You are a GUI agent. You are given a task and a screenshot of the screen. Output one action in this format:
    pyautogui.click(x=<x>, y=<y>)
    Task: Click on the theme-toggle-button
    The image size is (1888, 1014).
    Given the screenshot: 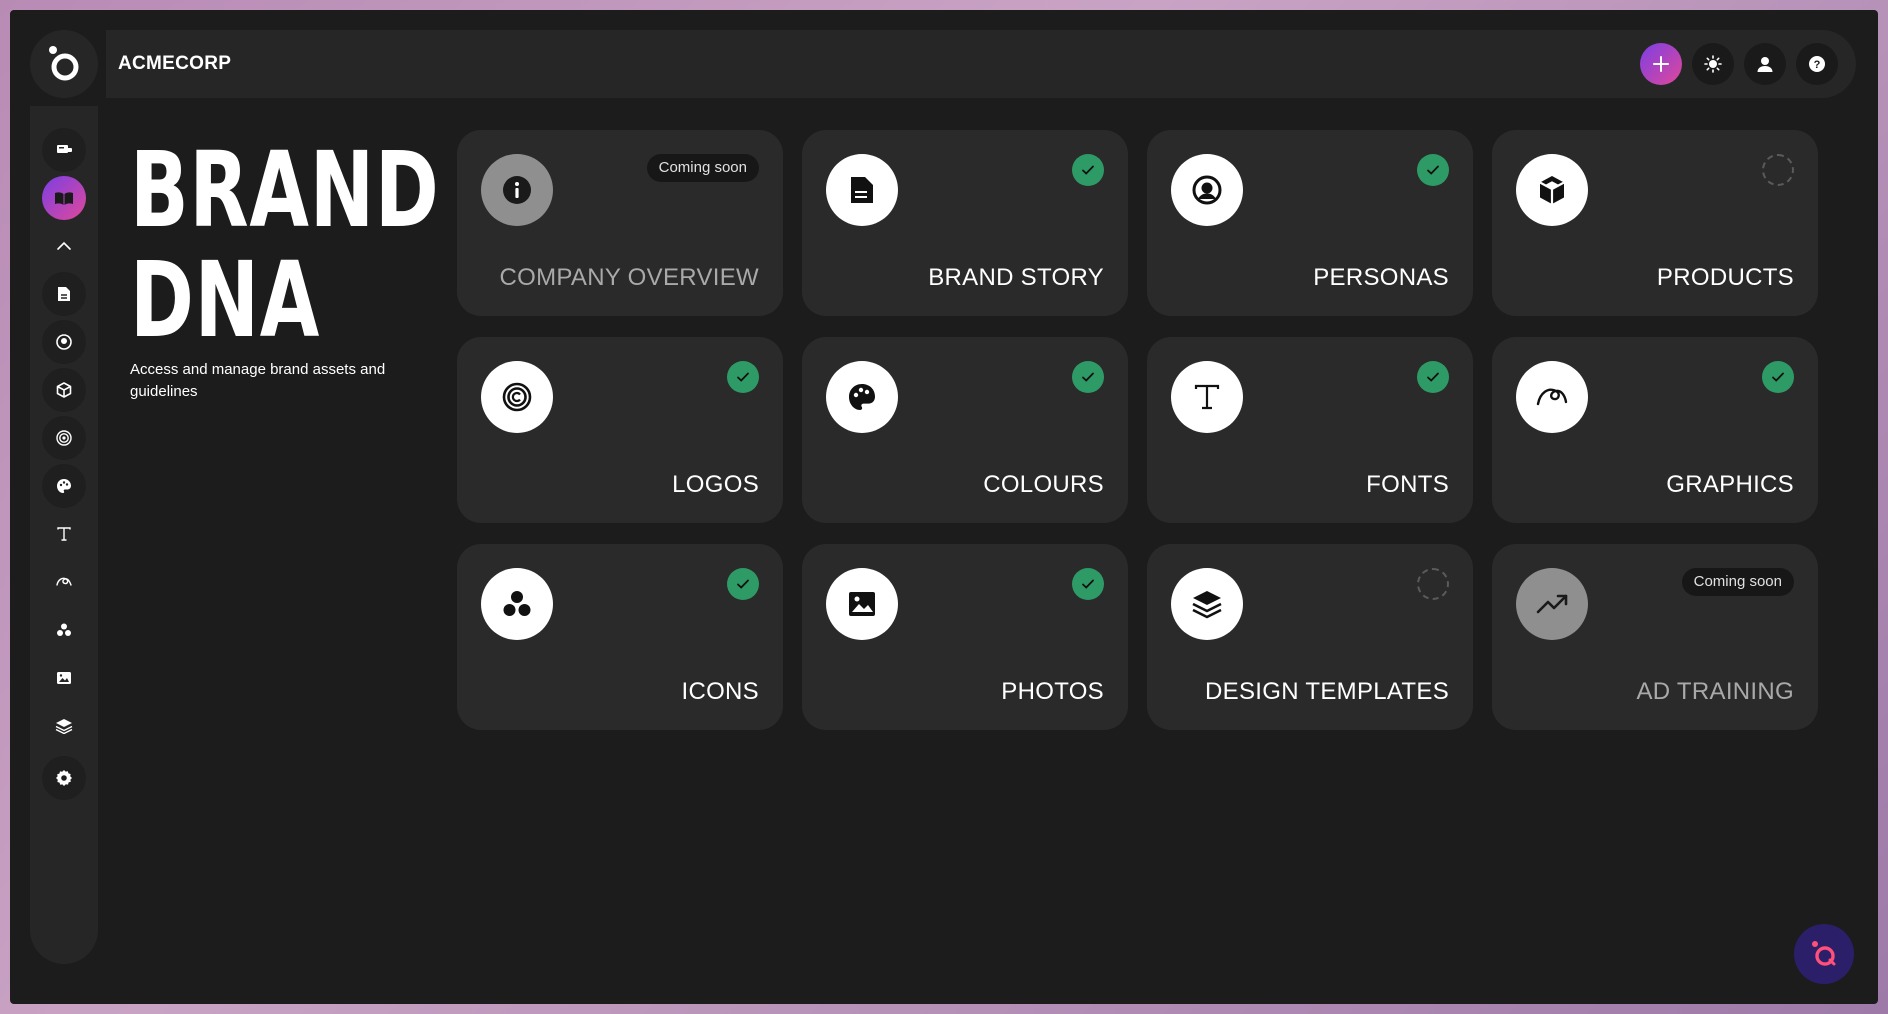 What is the action you would take?
    pyautogui.click(x=1713, y=64)
    